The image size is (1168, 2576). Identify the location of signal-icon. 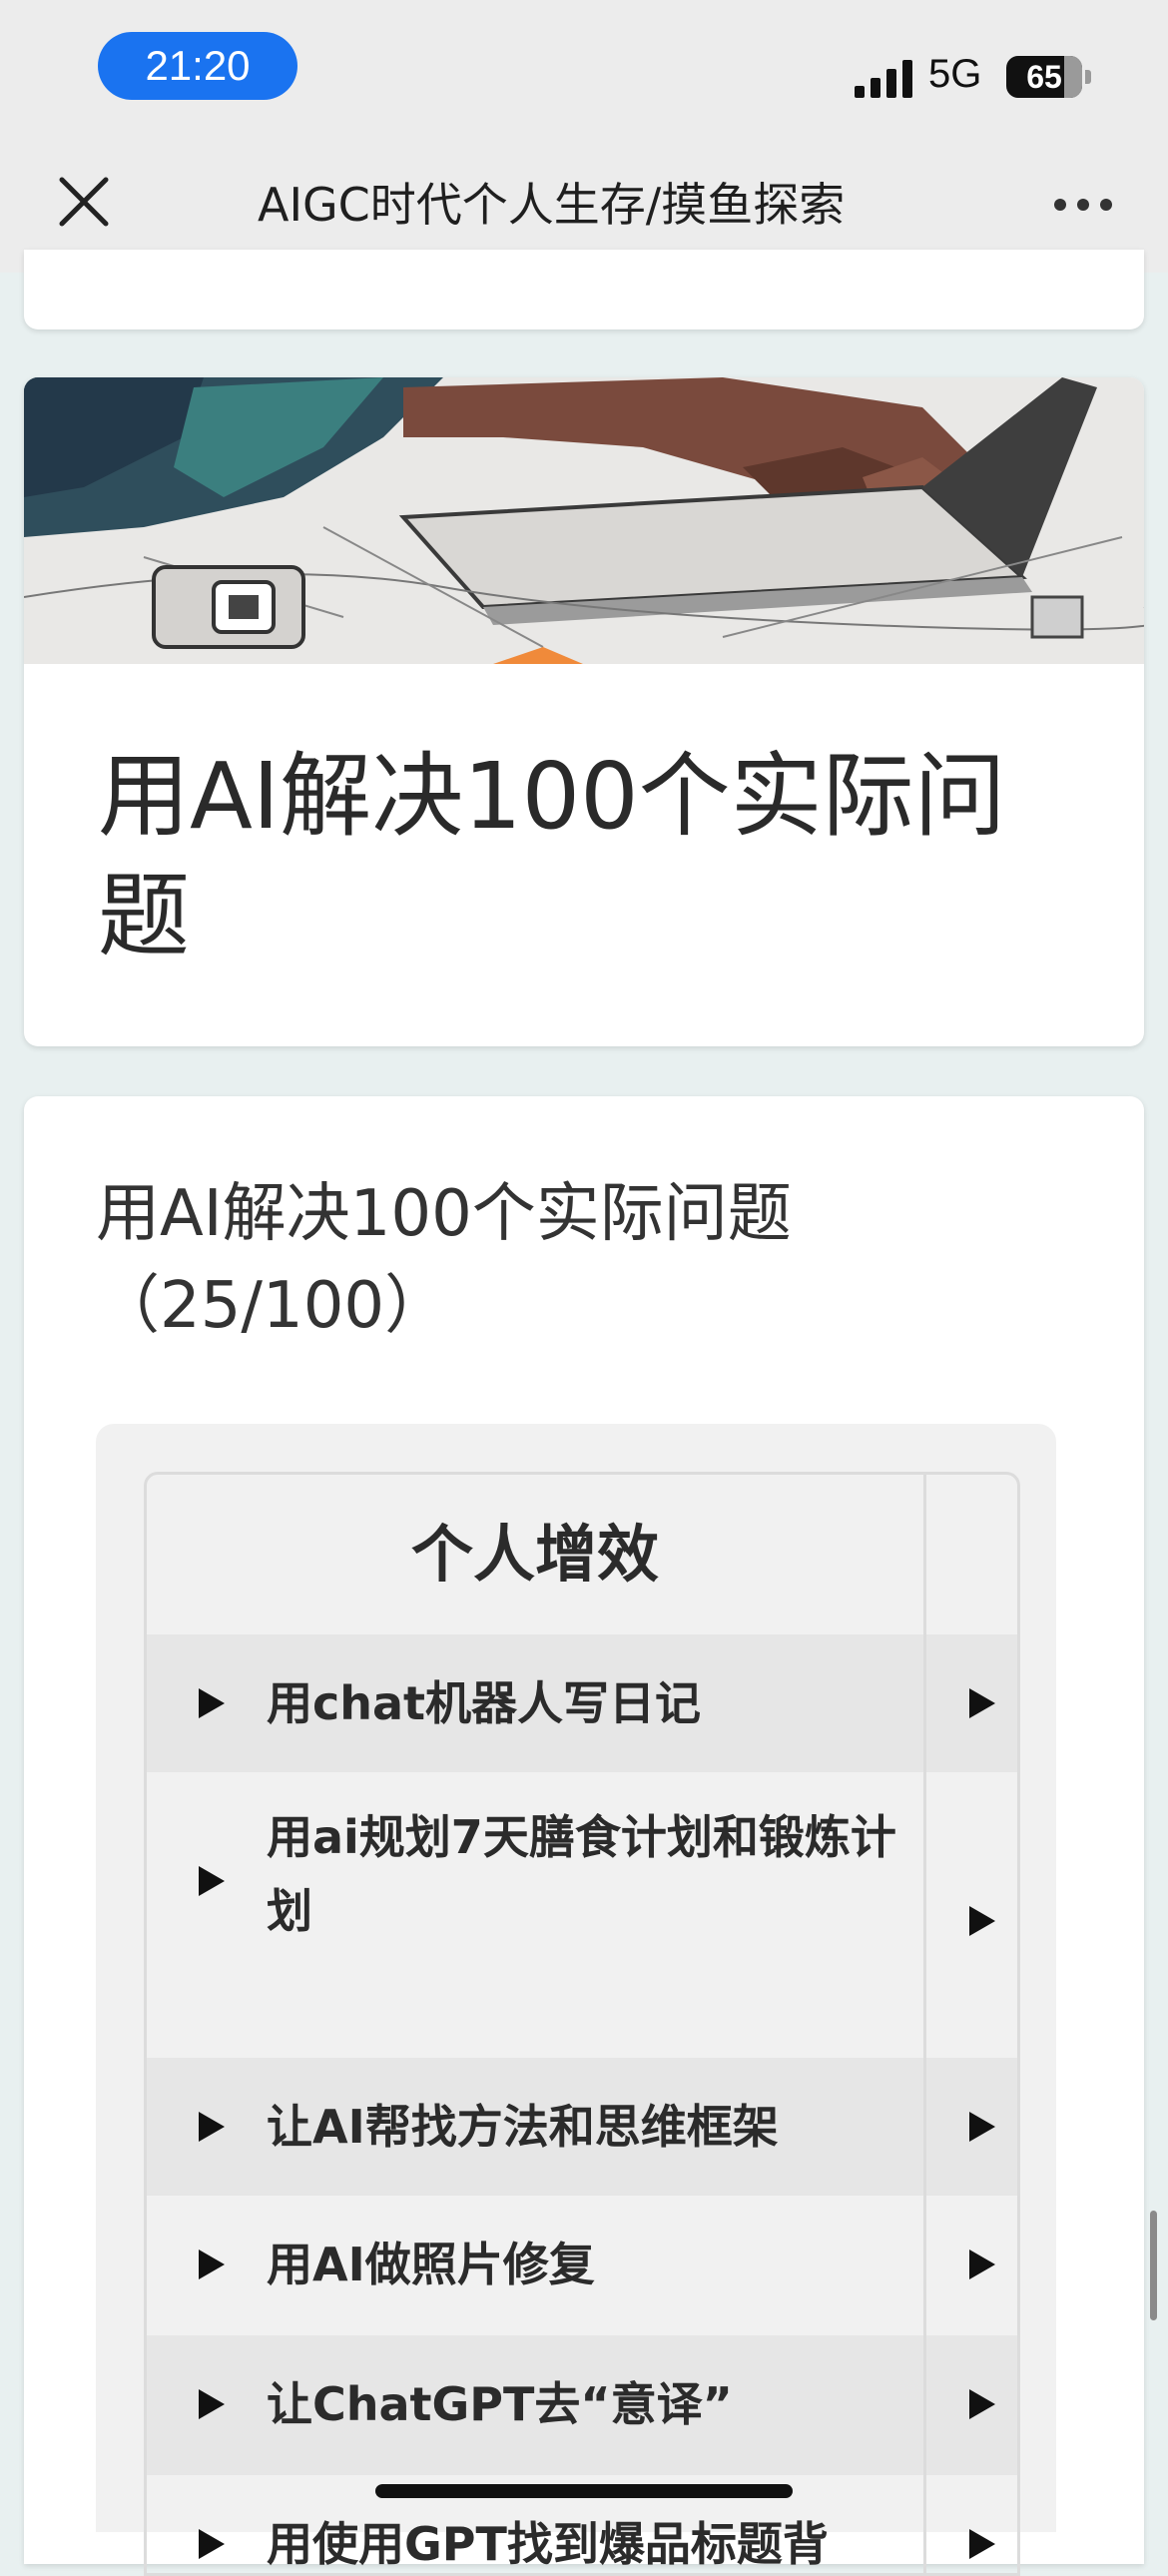
(883, 78).